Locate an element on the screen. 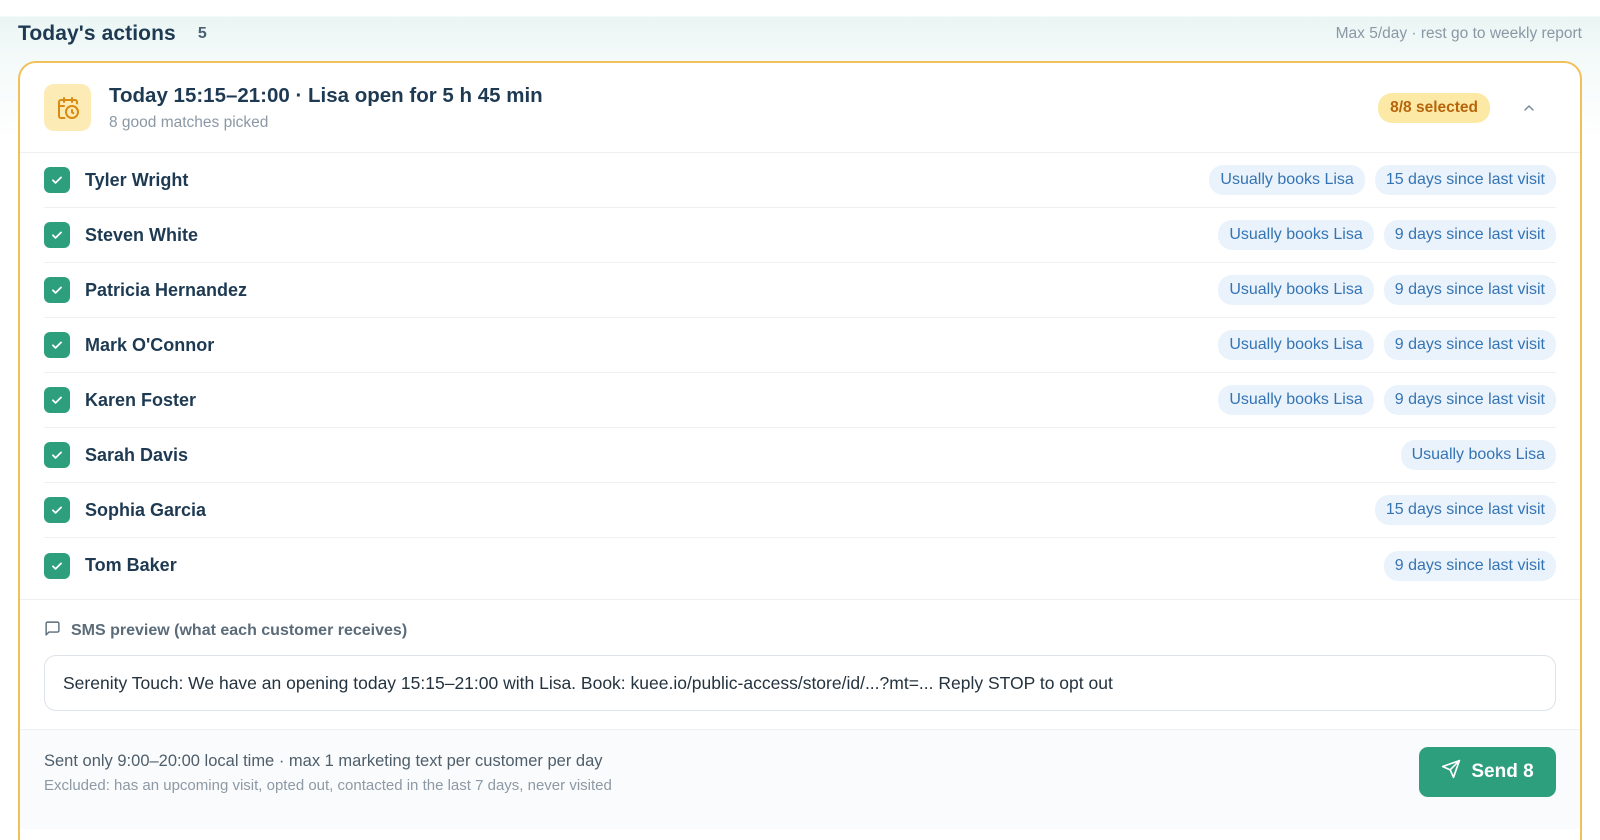  customer-tags: 15 days since last visit is located at coordinates (1465, 510).